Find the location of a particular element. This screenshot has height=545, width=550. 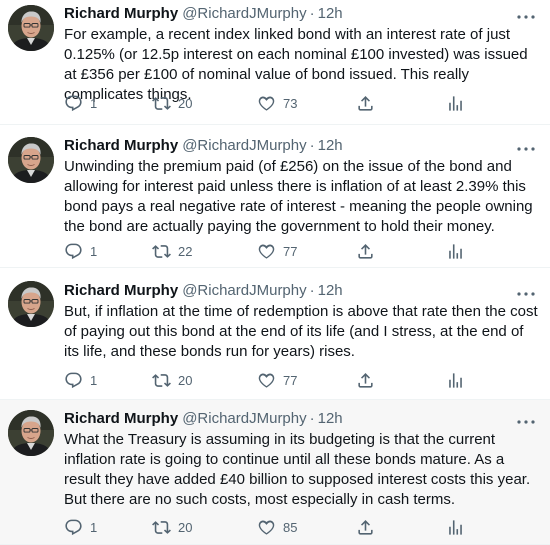

like-button: 85 is located at coordinates (277, 527).